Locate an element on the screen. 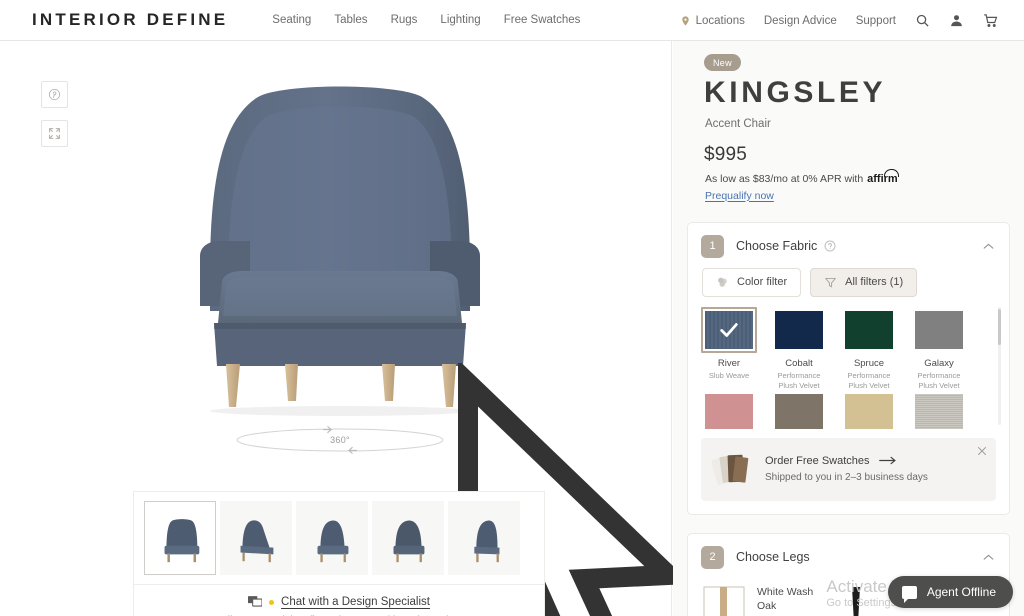 This screenshot has height=616, width=1024. thumbnail-back-angled is located at coordinates (408, 538).